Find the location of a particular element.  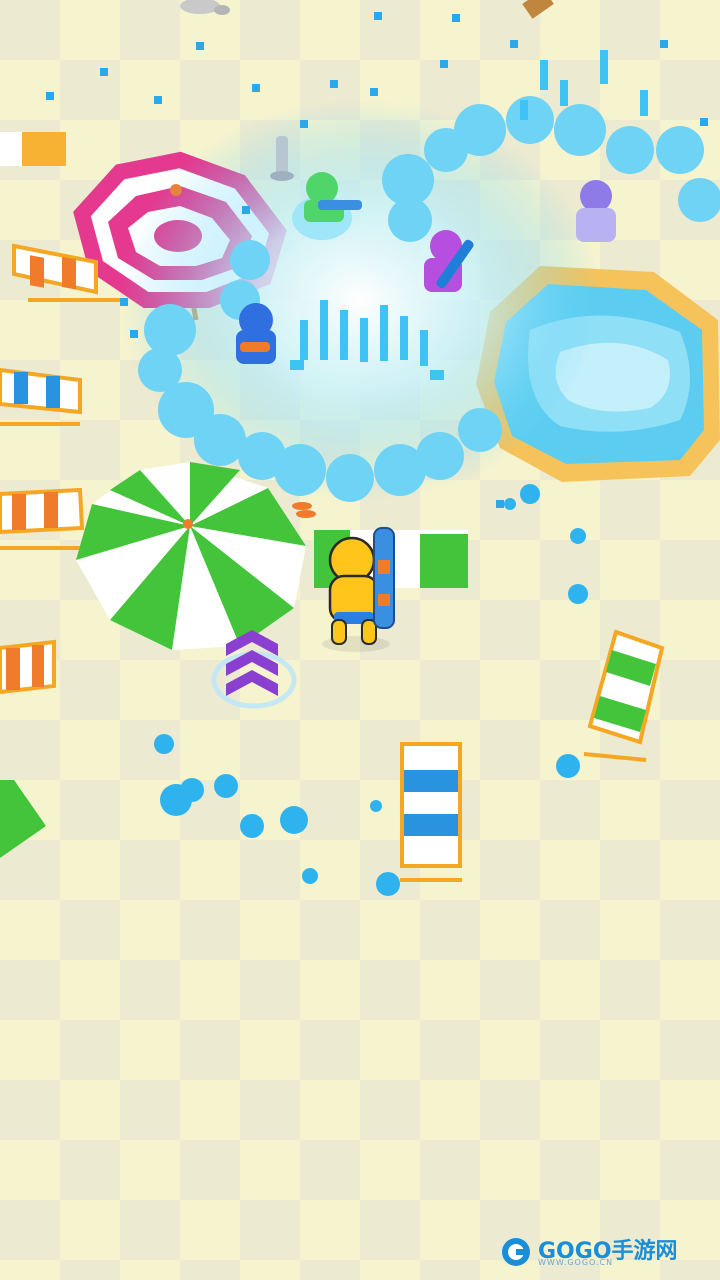

watermark: GOGO手游网 WWW.GOGO.CN is located at coordinates (605, 1252).